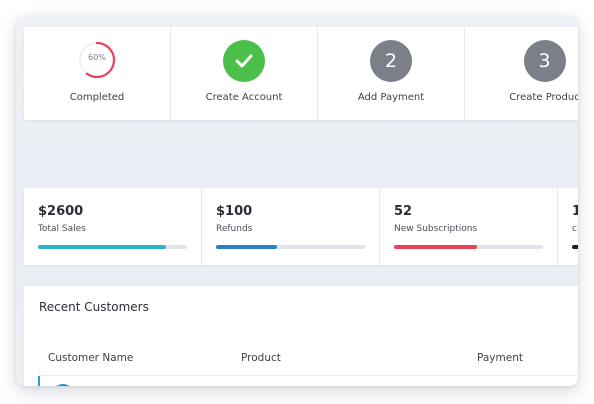 This screenshot has width=594, height=404. I want to click on stat-value: $100, so click(234, 211).